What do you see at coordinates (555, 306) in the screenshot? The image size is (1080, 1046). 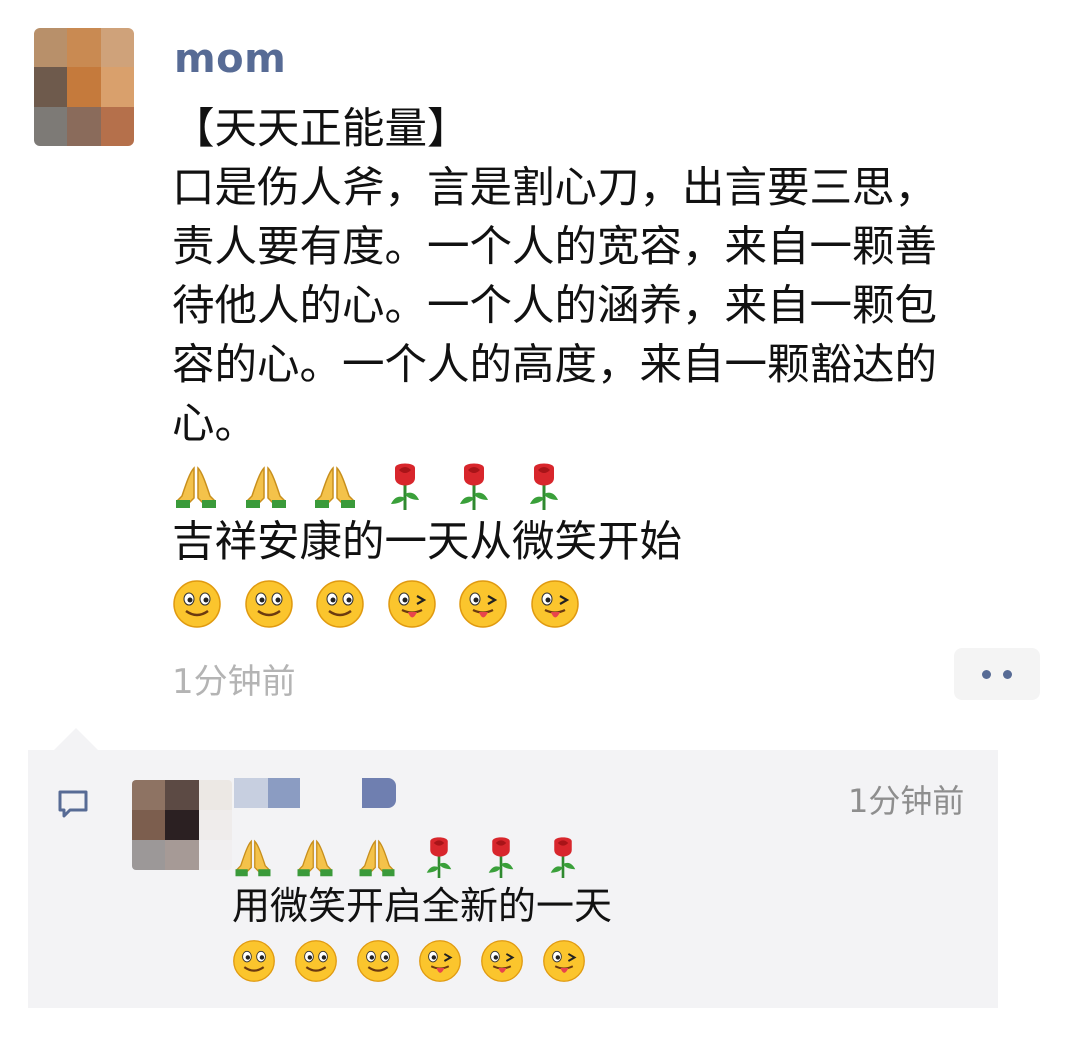 I see `post-line: 待他人的心。一个人的涵养，来自一颗包` at bounding box center [555, 306].